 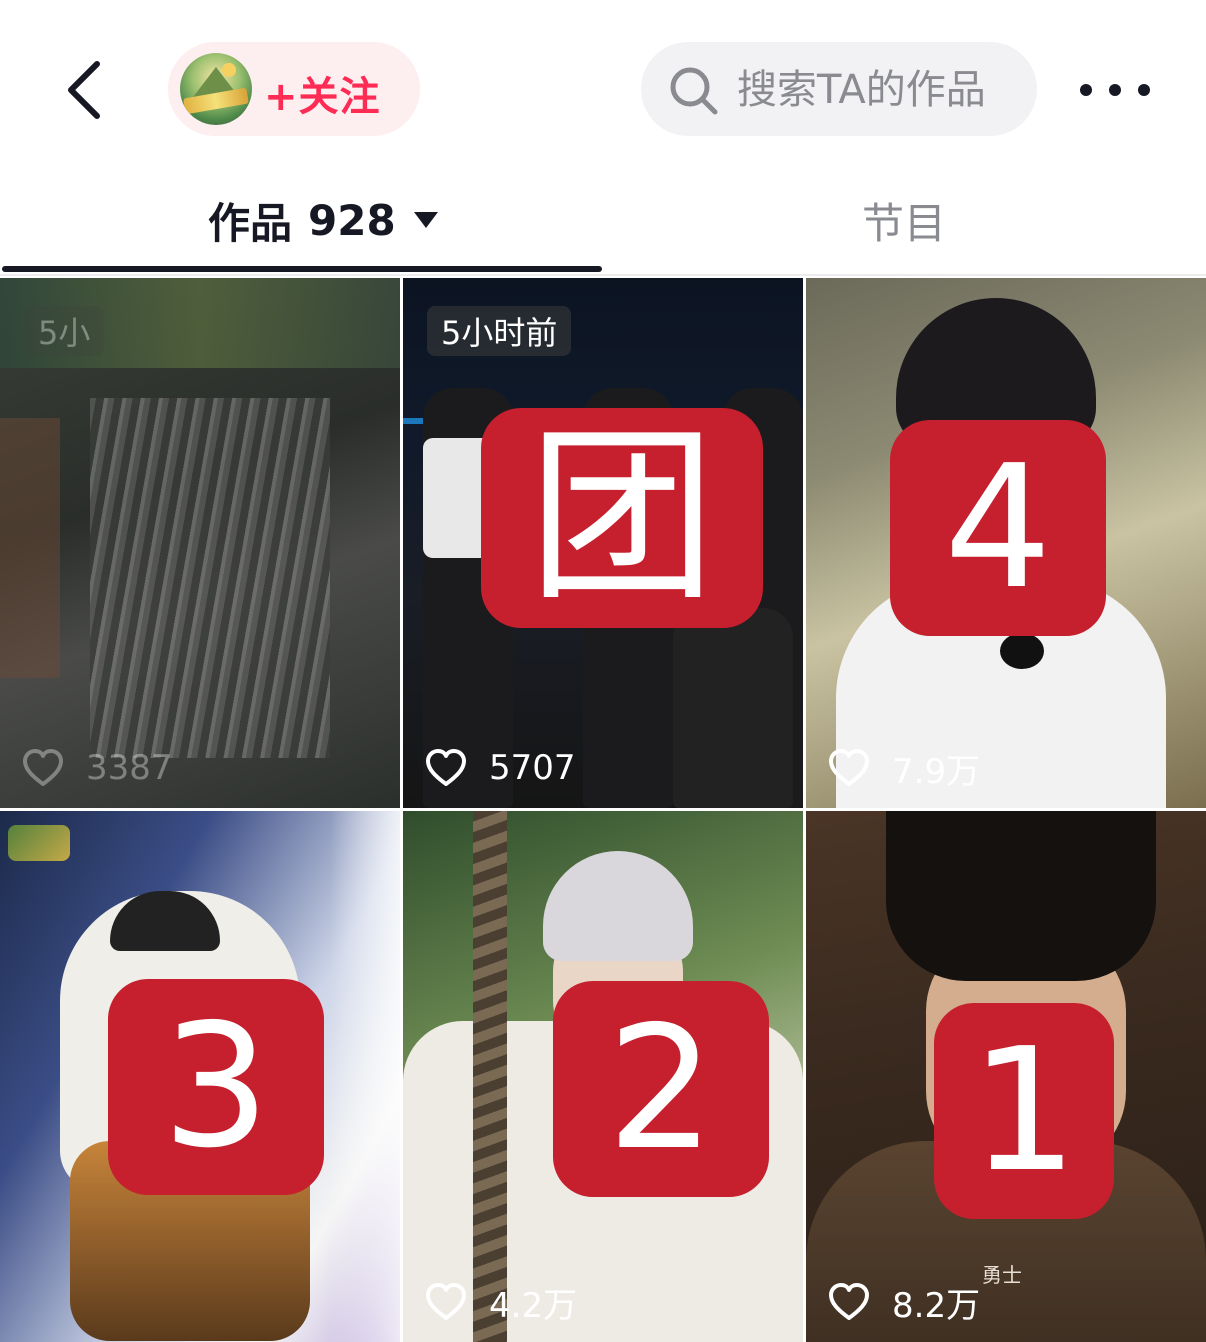 I want to click on thumbnail-image, so click(x=200, y=543).